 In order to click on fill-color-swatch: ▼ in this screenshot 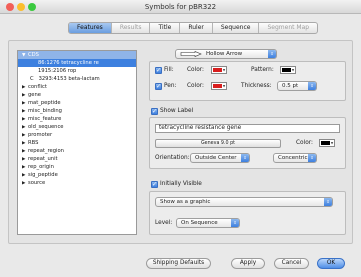, I will do `click(219, 70)`.